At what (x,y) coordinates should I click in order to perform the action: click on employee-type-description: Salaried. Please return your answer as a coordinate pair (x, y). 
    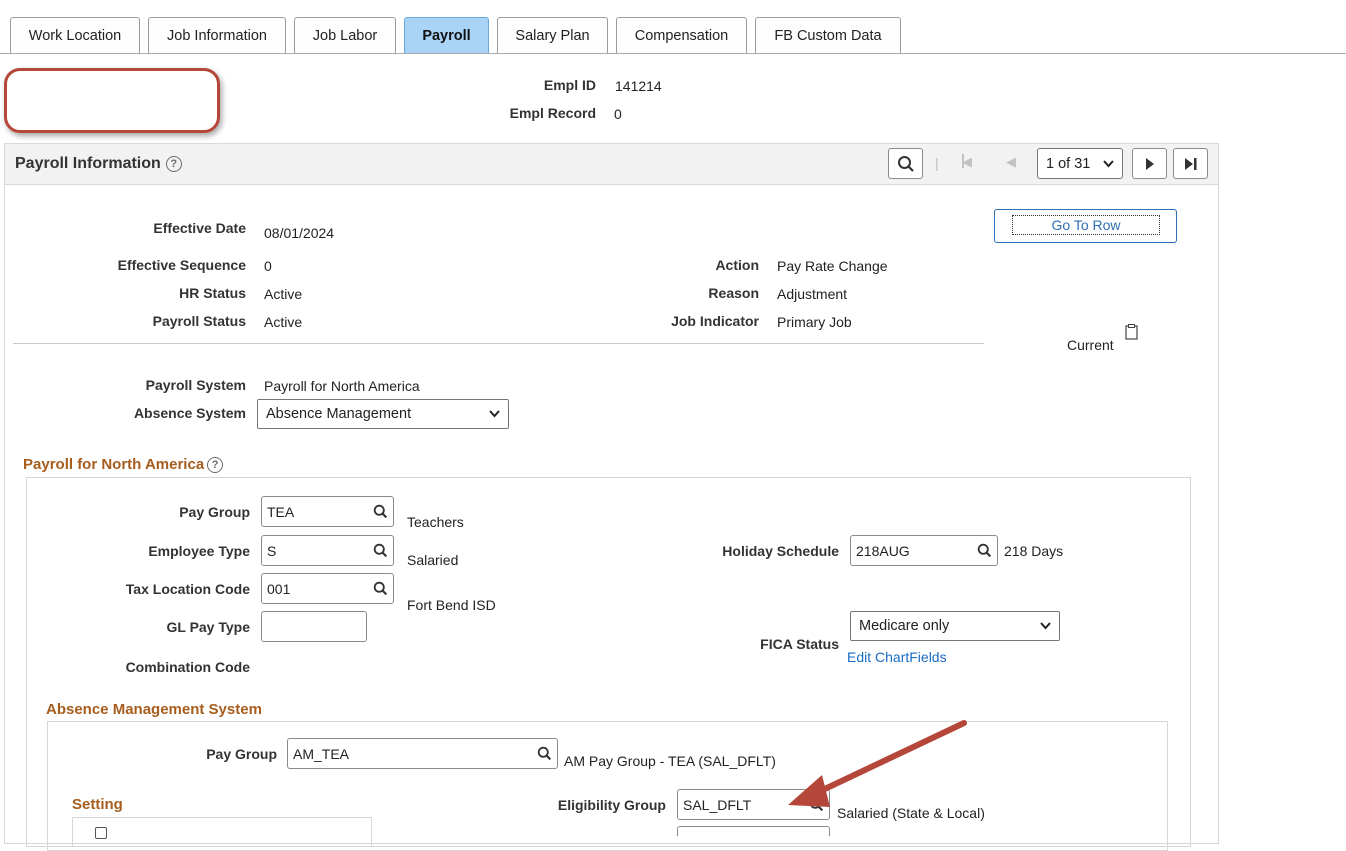
    Looking at the image, I should click on (433, 560).